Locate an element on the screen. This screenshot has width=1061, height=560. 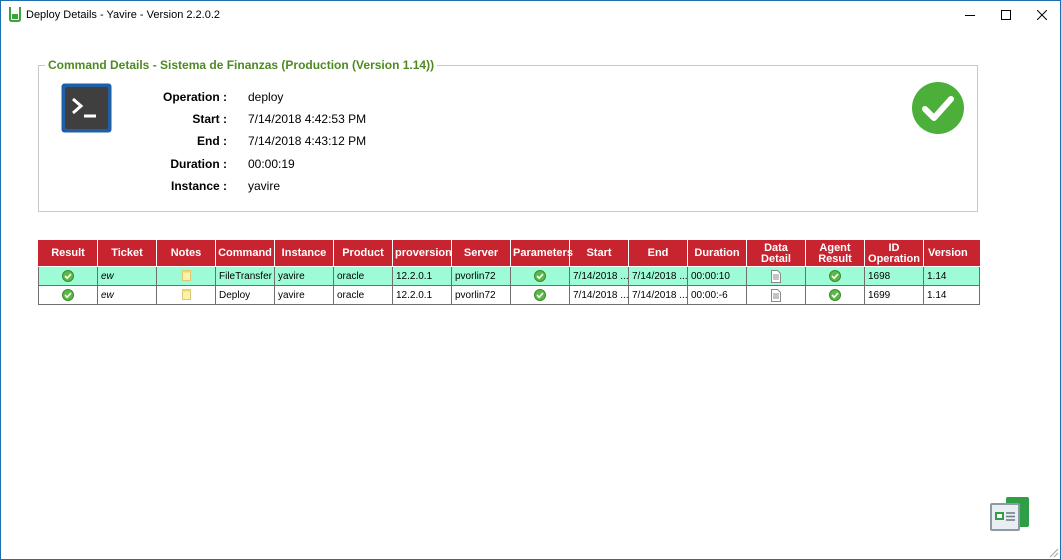
close-button is located at coordinates (1042, 15).